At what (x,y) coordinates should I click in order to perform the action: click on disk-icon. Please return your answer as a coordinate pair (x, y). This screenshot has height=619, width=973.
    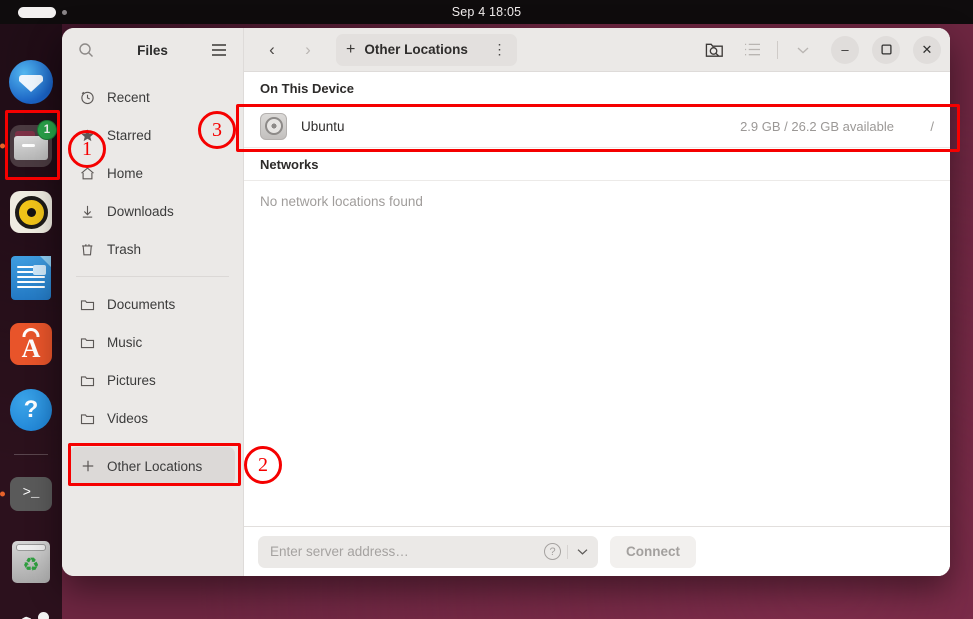
    Looking at the image, I should click on (273, 126).